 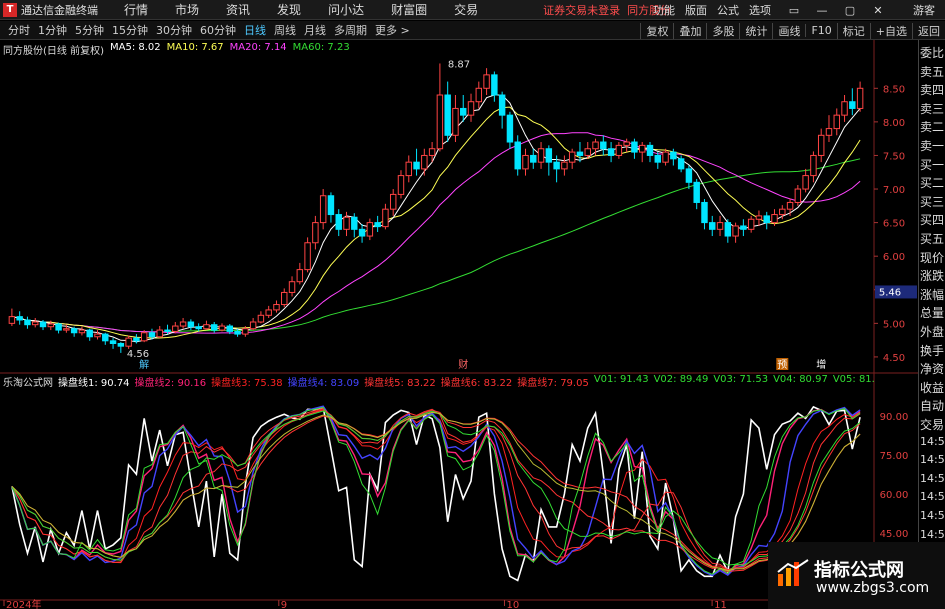 What do you see at coordinates (136, 9) in the screenshot?
I see `menu-item: 行情` at bounding box center [136, 9].